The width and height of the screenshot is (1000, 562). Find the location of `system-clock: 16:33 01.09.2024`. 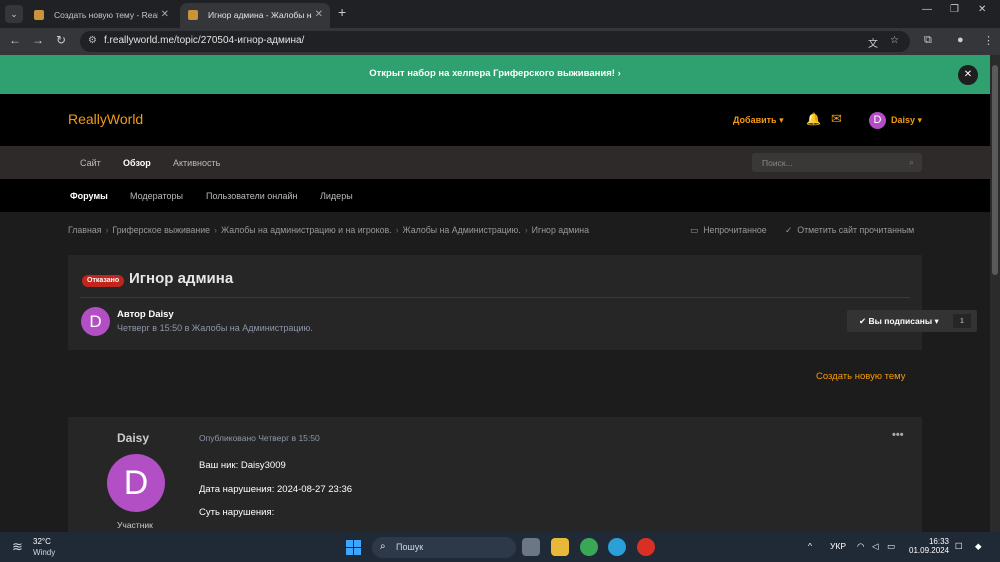

system-clock: 16:33 01.09.2024 is located at coordinates (929, 546).